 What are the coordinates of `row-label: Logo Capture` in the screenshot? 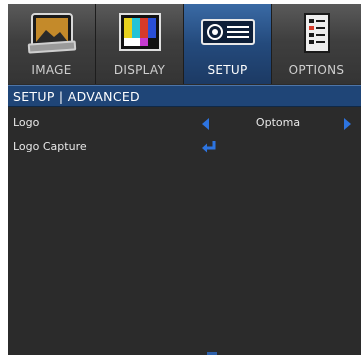 It's located at (50, 146).